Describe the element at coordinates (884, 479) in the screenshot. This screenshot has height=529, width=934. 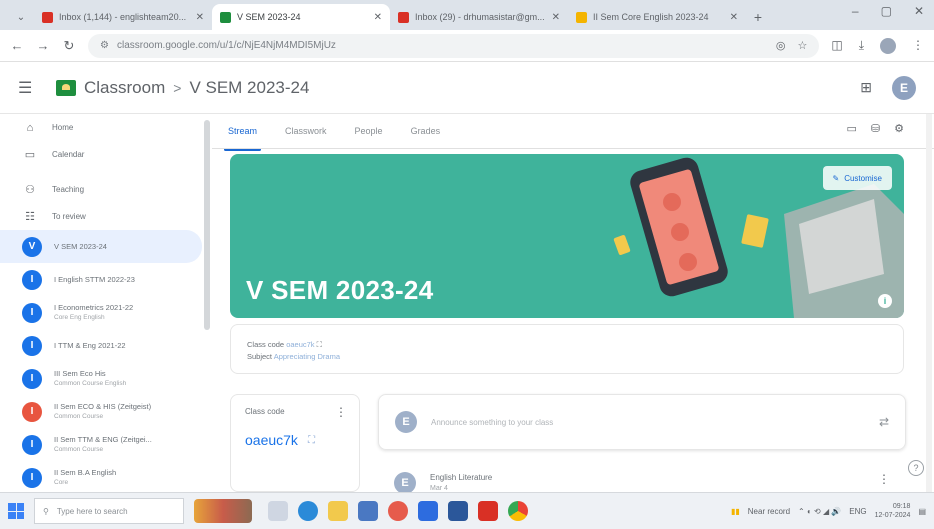
I see `post-more-icon: ⋮` at that location.